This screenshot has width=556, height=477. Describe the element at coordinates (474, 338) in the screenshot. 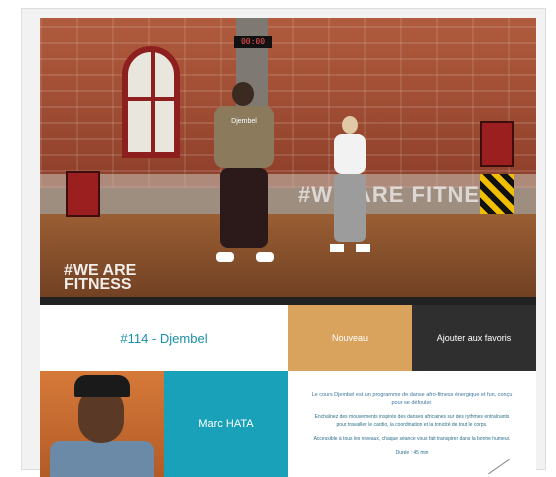

I see `favorite-button: Ajouter aux favoris` at that location.